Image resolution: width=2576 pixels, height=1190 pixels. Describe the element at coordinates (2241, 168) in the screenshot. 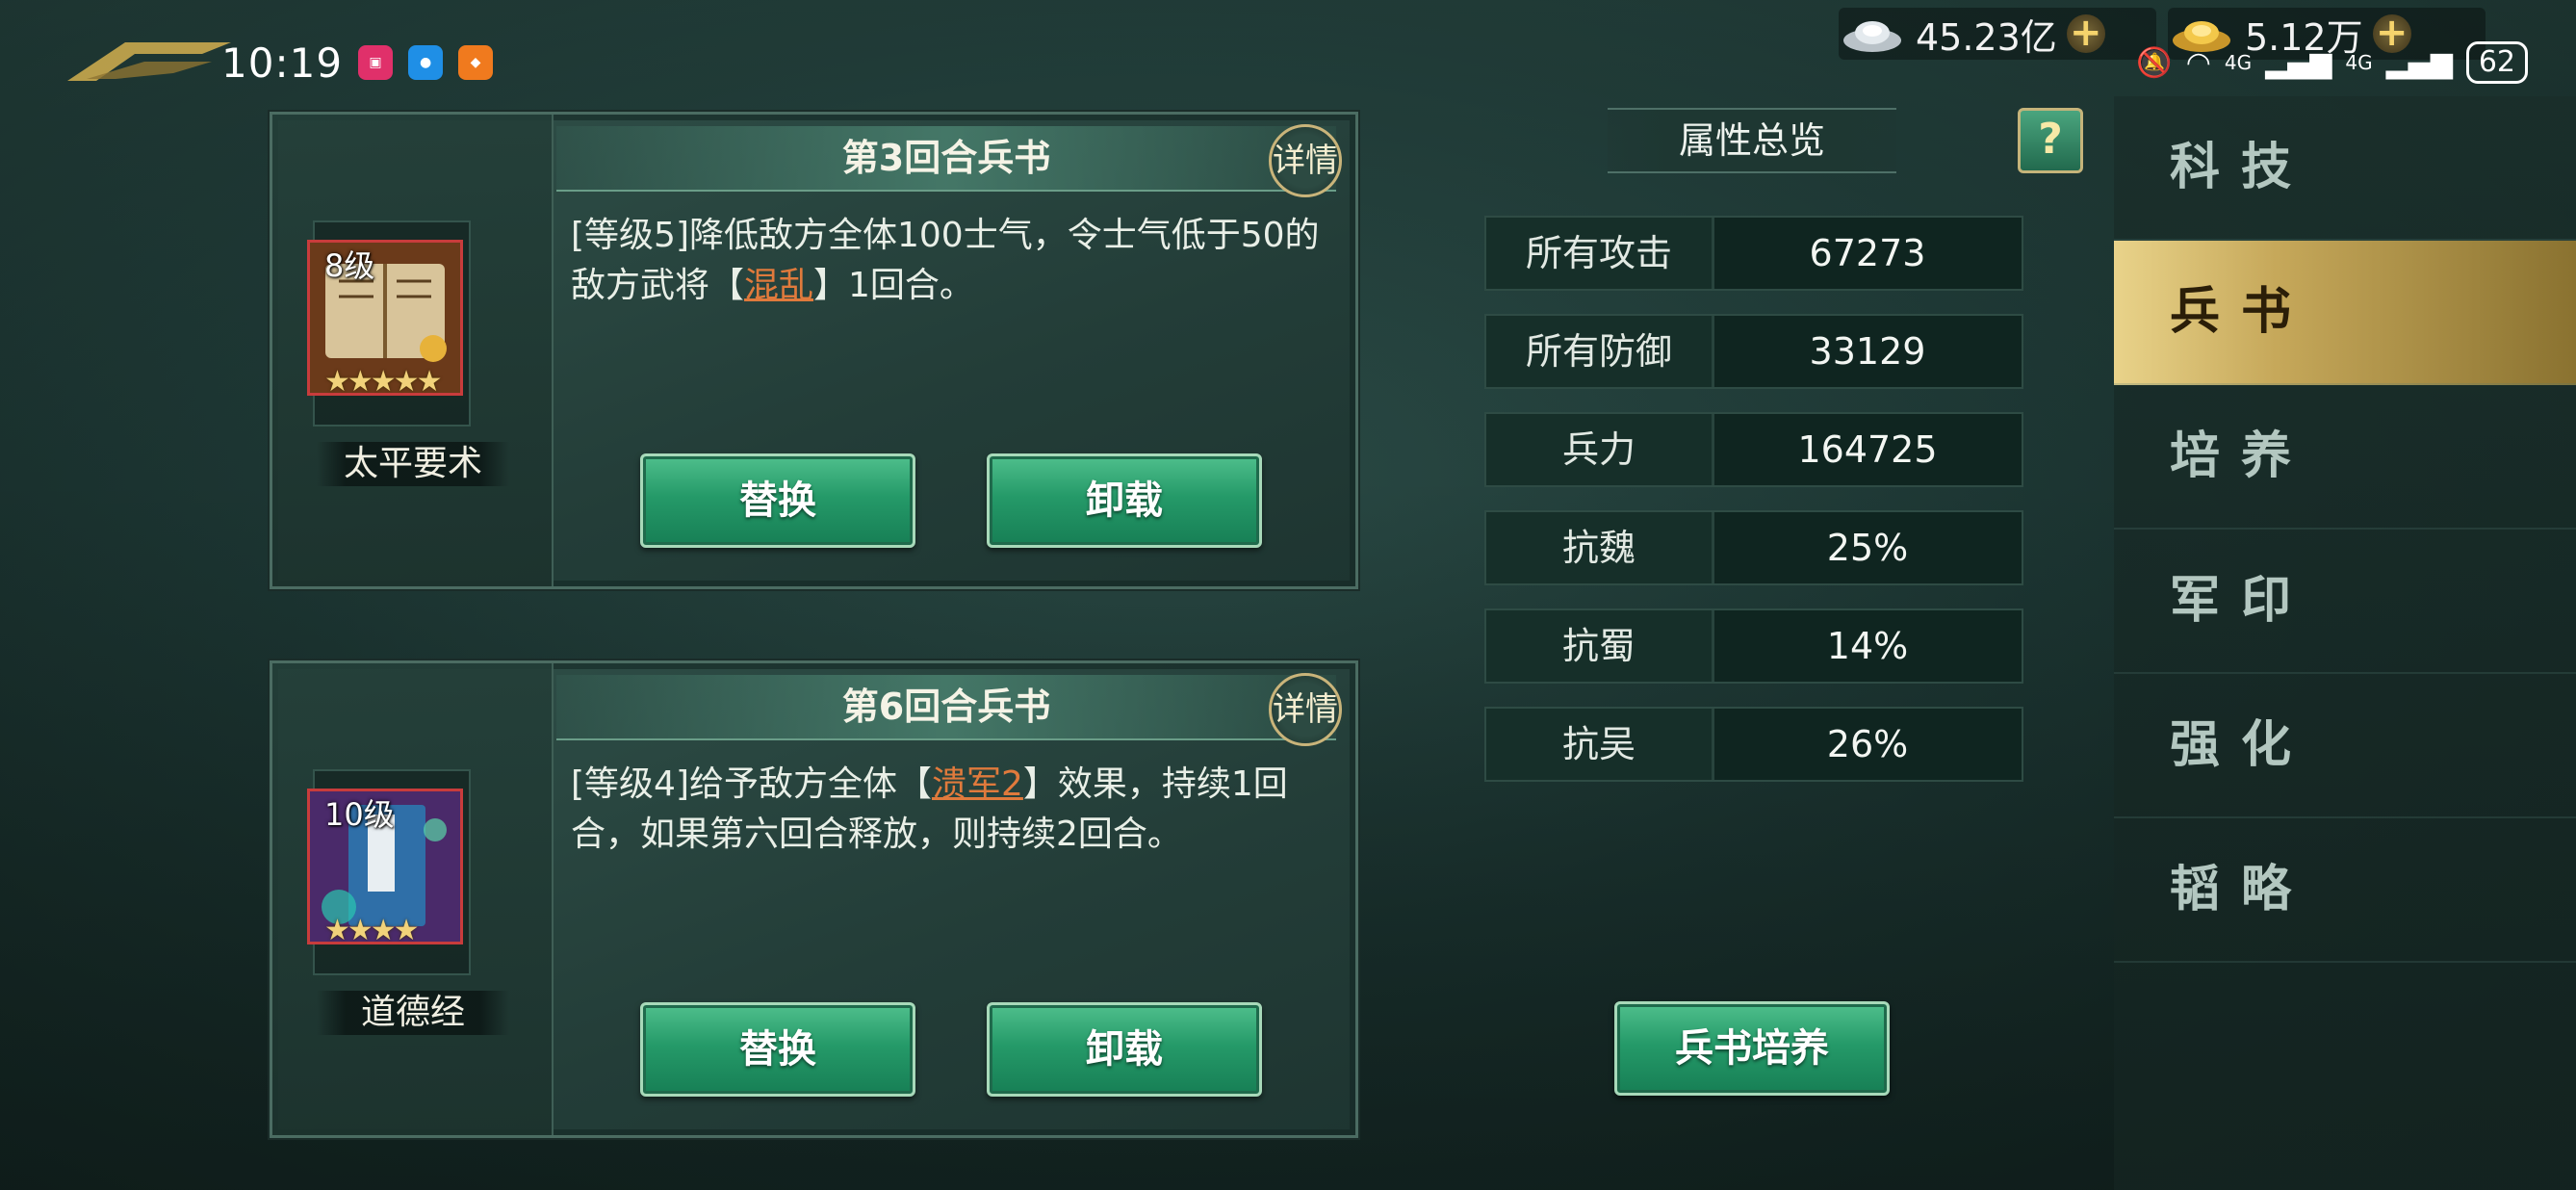

I see `nav-label: 科技` at that location.